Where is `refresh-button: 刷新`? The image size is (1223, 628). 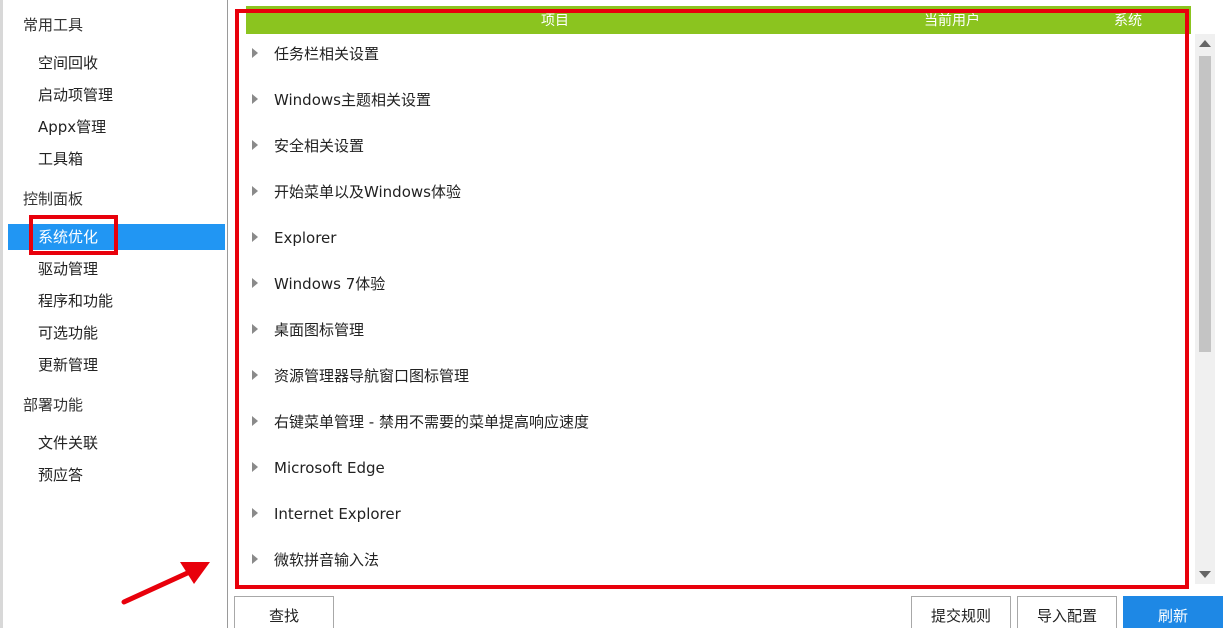
refresh-button: 刷新 is located at coordinates (1173, 612).